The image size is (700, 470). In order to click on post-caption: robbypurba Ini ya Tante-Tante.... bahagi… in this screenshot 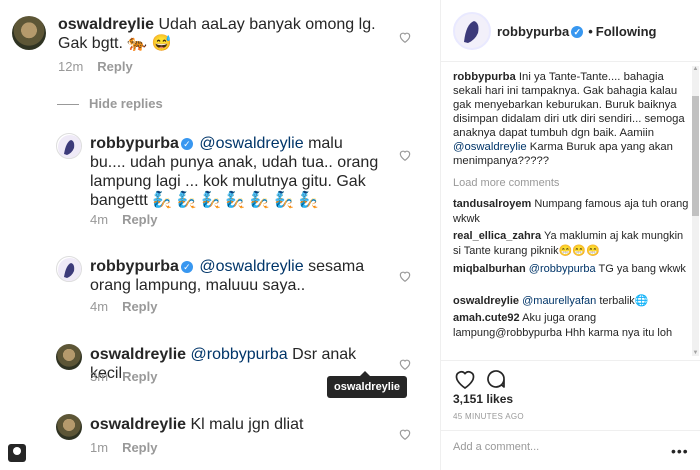, I will do `click(572, 119)`.